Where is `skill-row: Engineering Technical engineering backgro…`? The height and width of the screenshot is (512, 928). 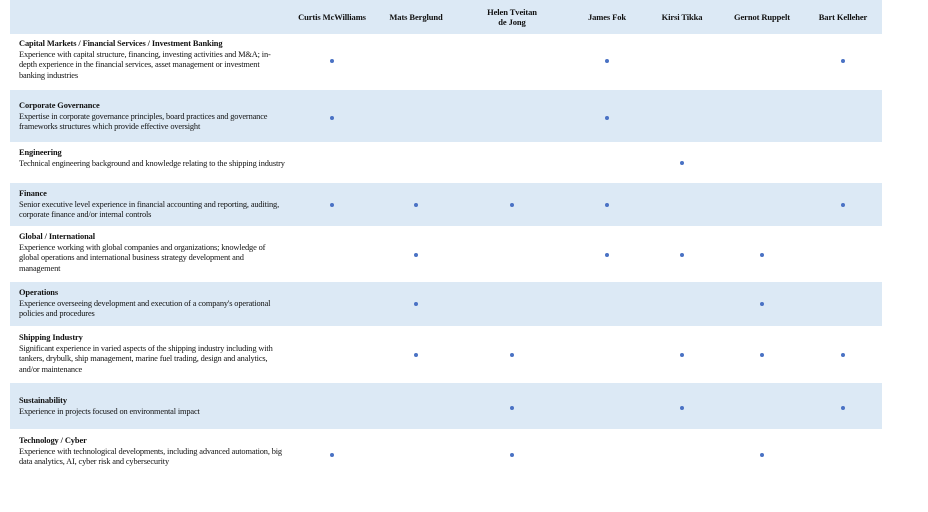
skill-row: Engineering Technical engineering backgro… is located at coordinates (446, 162).